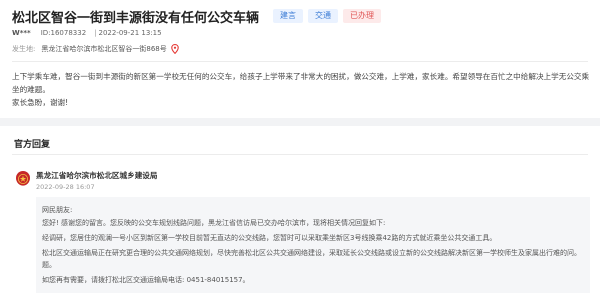  Describe the element at coordinates (97, 175) in the screenshot. I see `reply-organization: 黑龙江省哈尔滨市松北区城乡建设局` at that location.